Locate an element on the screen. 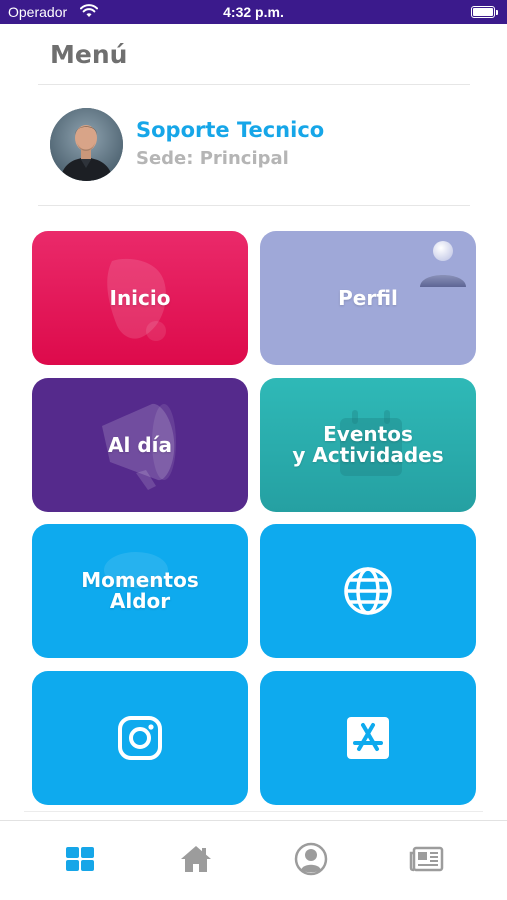  user-icon is located at coordinates (311, 859).